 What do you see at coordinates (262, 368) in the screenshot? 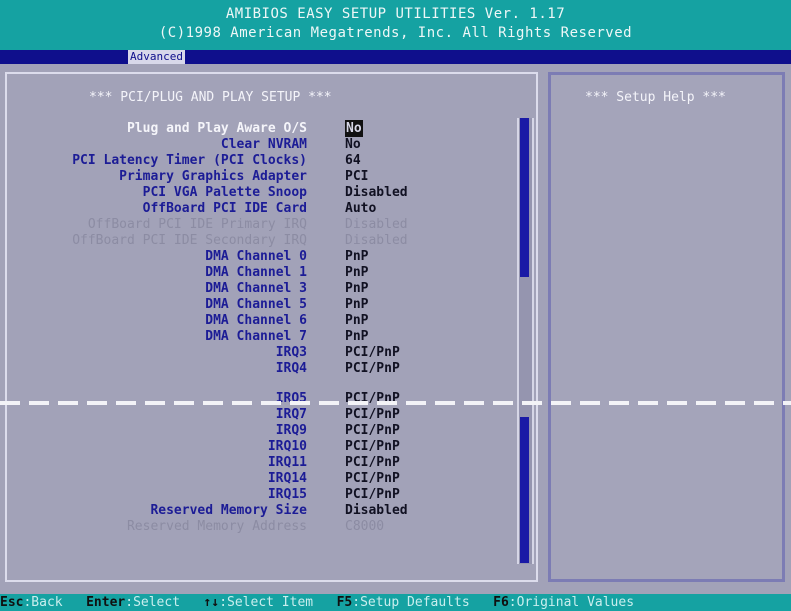
I see `setting-row-irq4: IRQ4 PCI/PnP` at bounding box center [262, 368].